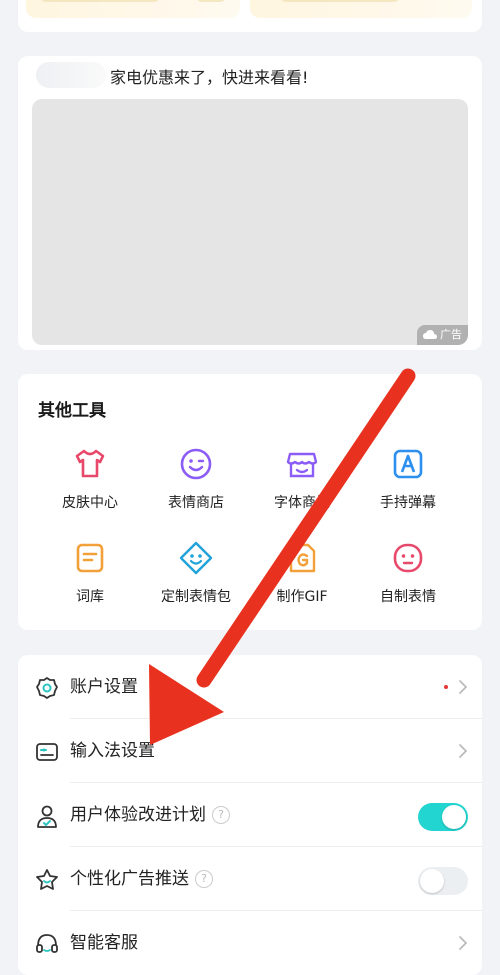 Image resolution: width=500 pixels, height=975 pixels. I want to click on tool-label: 手持弹幕, so click(408, 503).